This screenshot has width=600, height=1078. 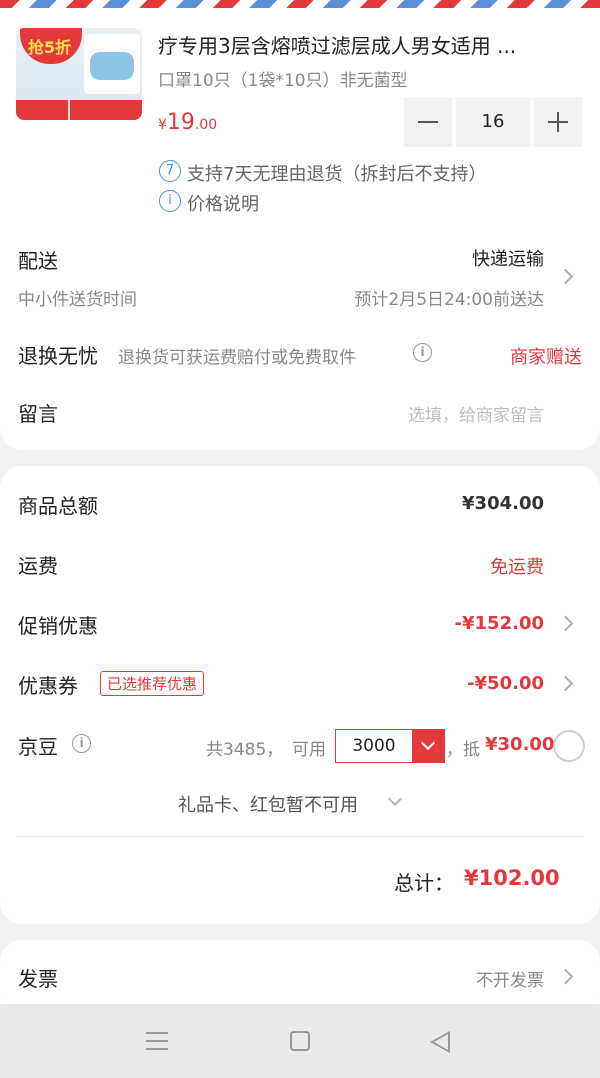 I want to click on delivery-method: 快递运输, so click(x=508, y=258).